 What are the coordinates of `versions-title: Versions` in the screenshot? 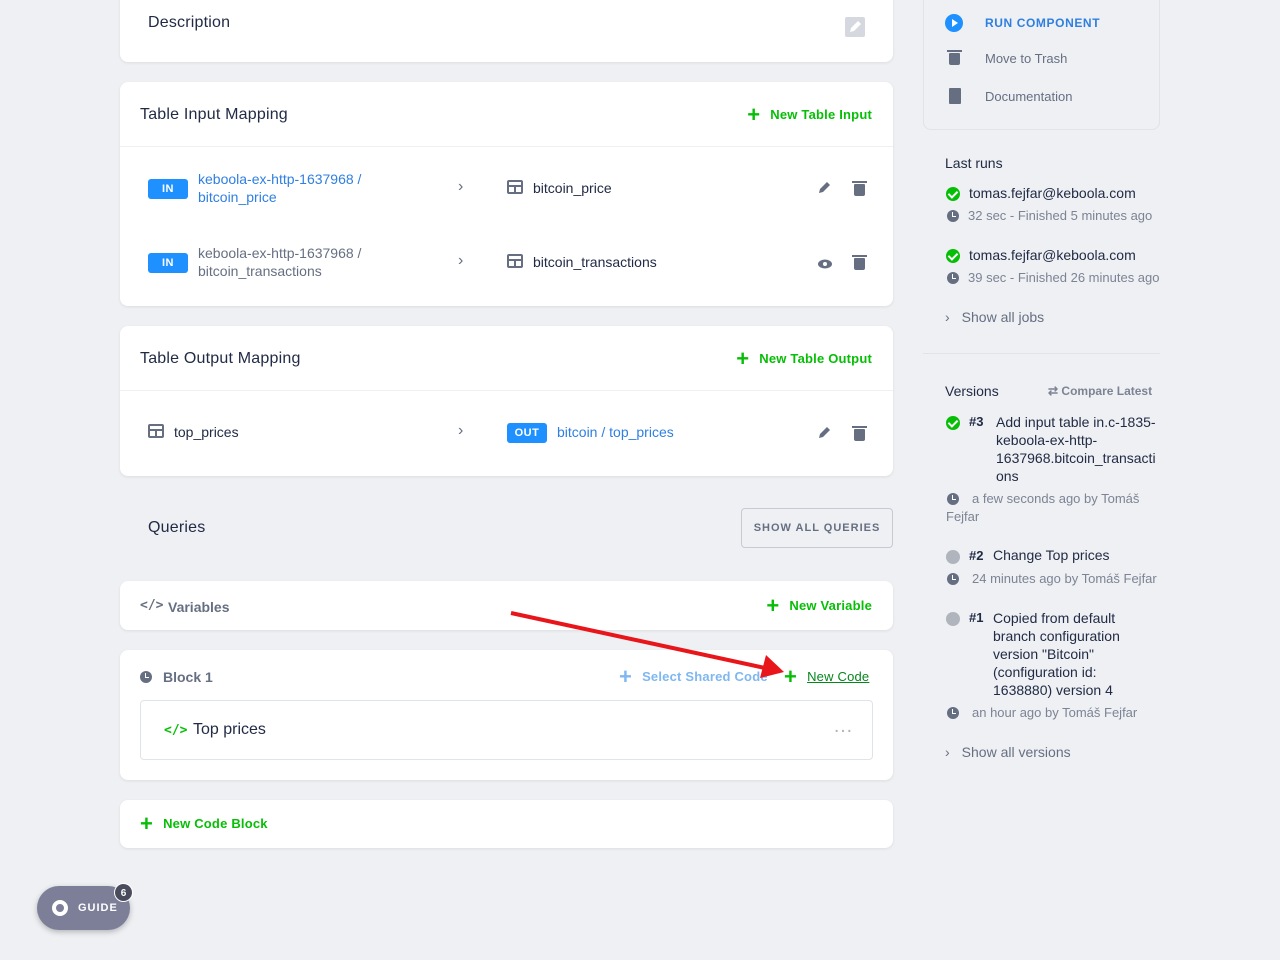 It's located at (972, 391).